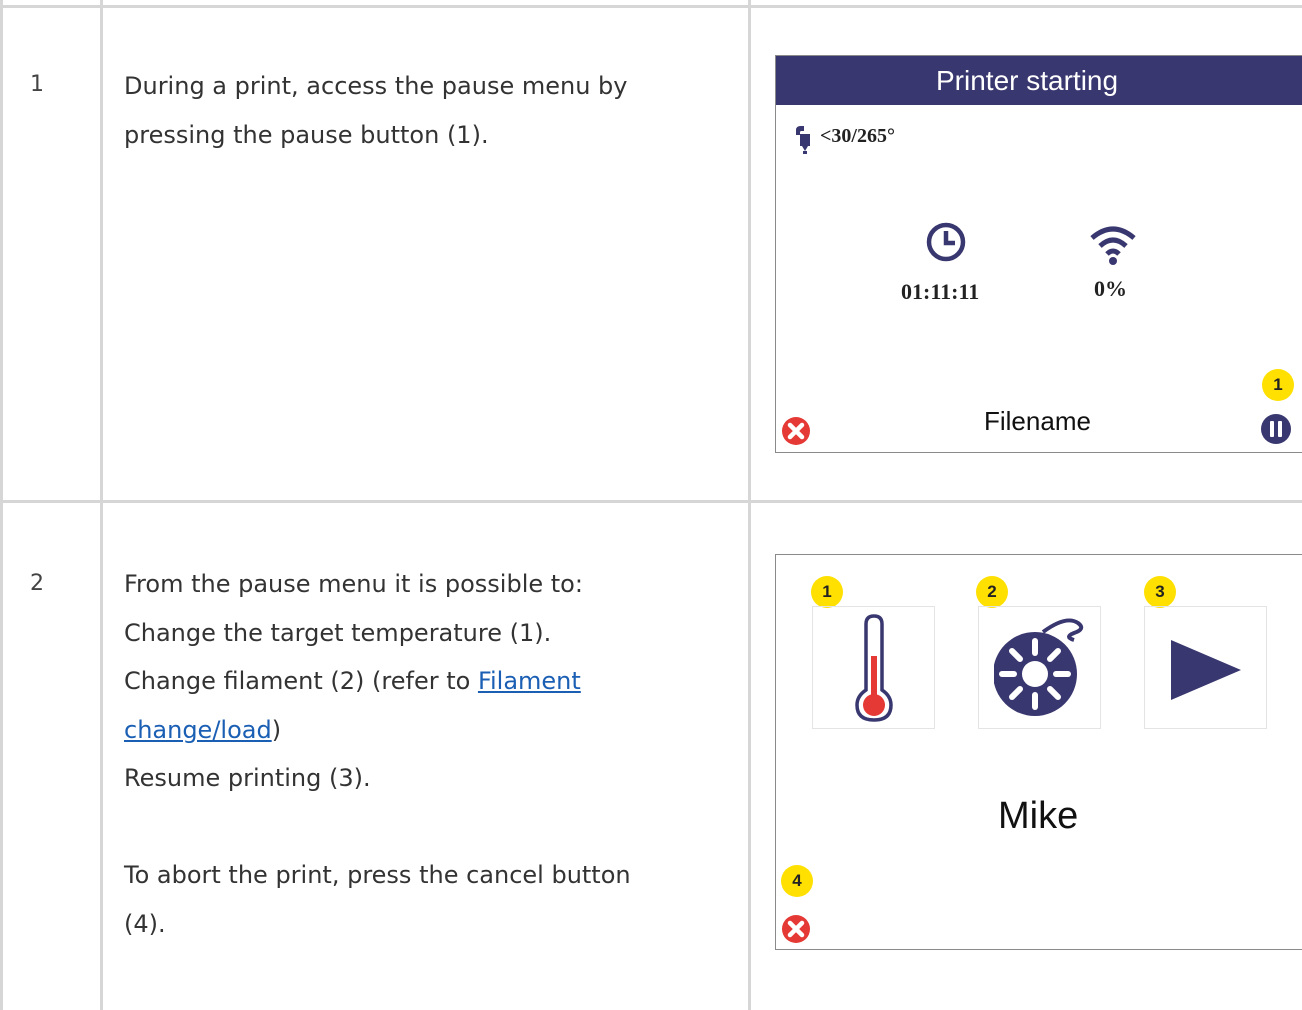  What do you see at coordinates (1037, 421) in the screenshot?
I see `file-name: Filename` at bounding box center [1037, 421].